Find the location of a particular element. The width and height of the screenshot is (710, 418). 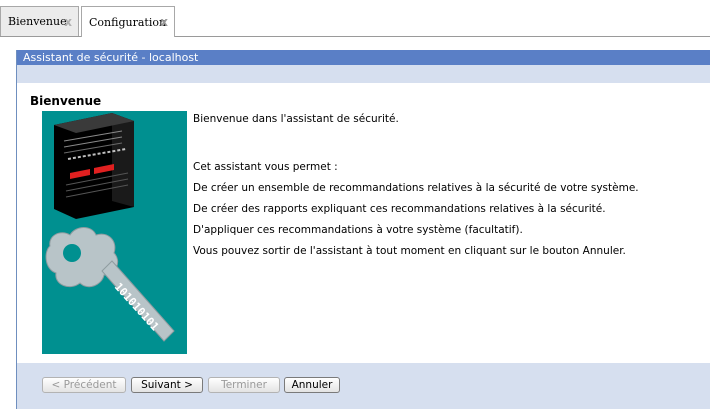

server-key-icon: 101010101 is located at coordinates (110, 227).